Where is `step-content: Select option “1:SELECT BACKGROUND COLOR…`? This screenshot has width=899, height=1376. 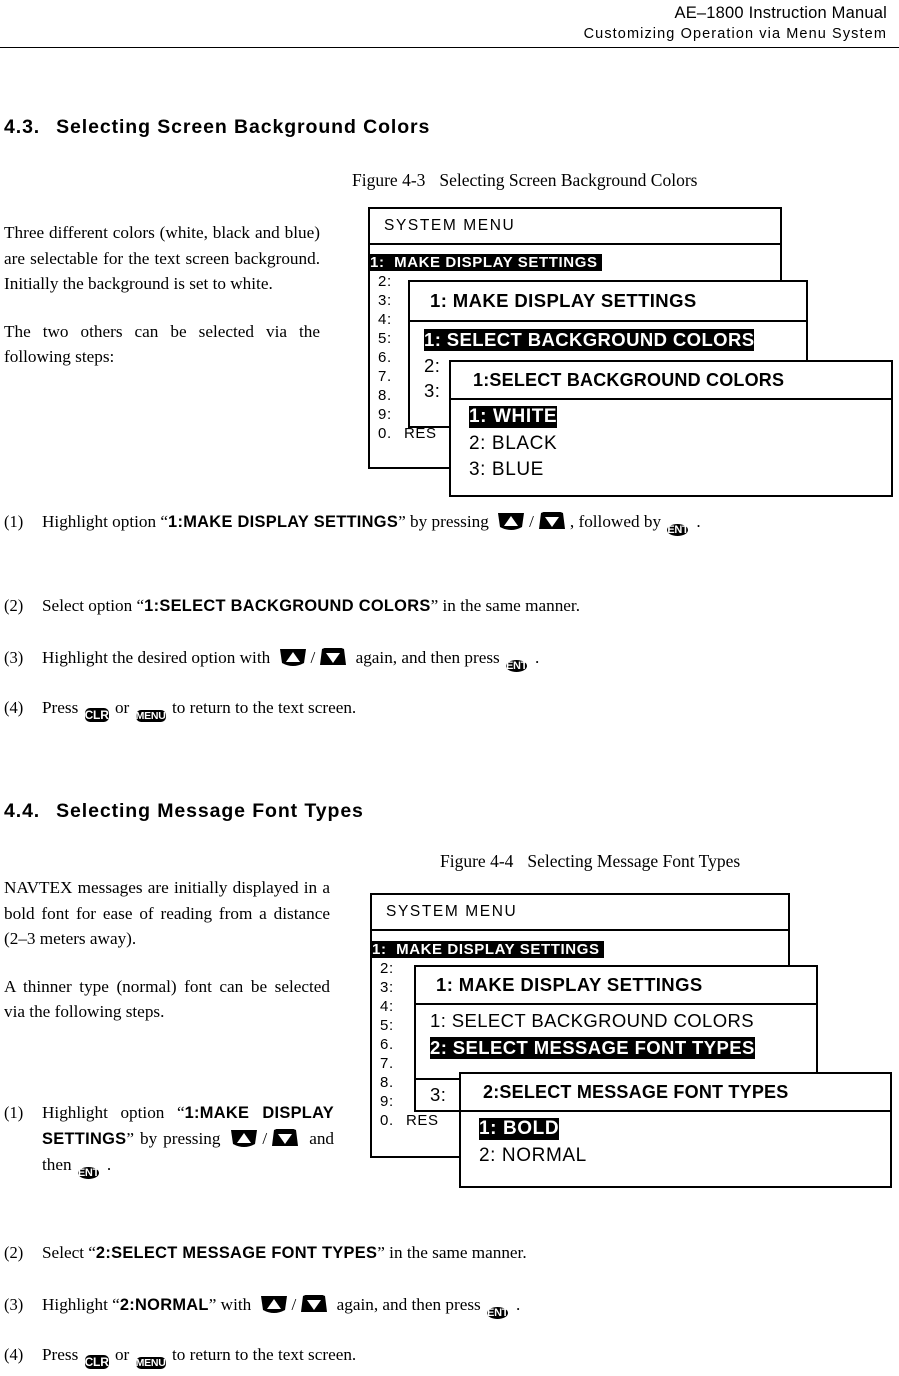 step-content: Select option “1:SELECT BACKGROUND COLOR… is located at coordinates (466, 606).